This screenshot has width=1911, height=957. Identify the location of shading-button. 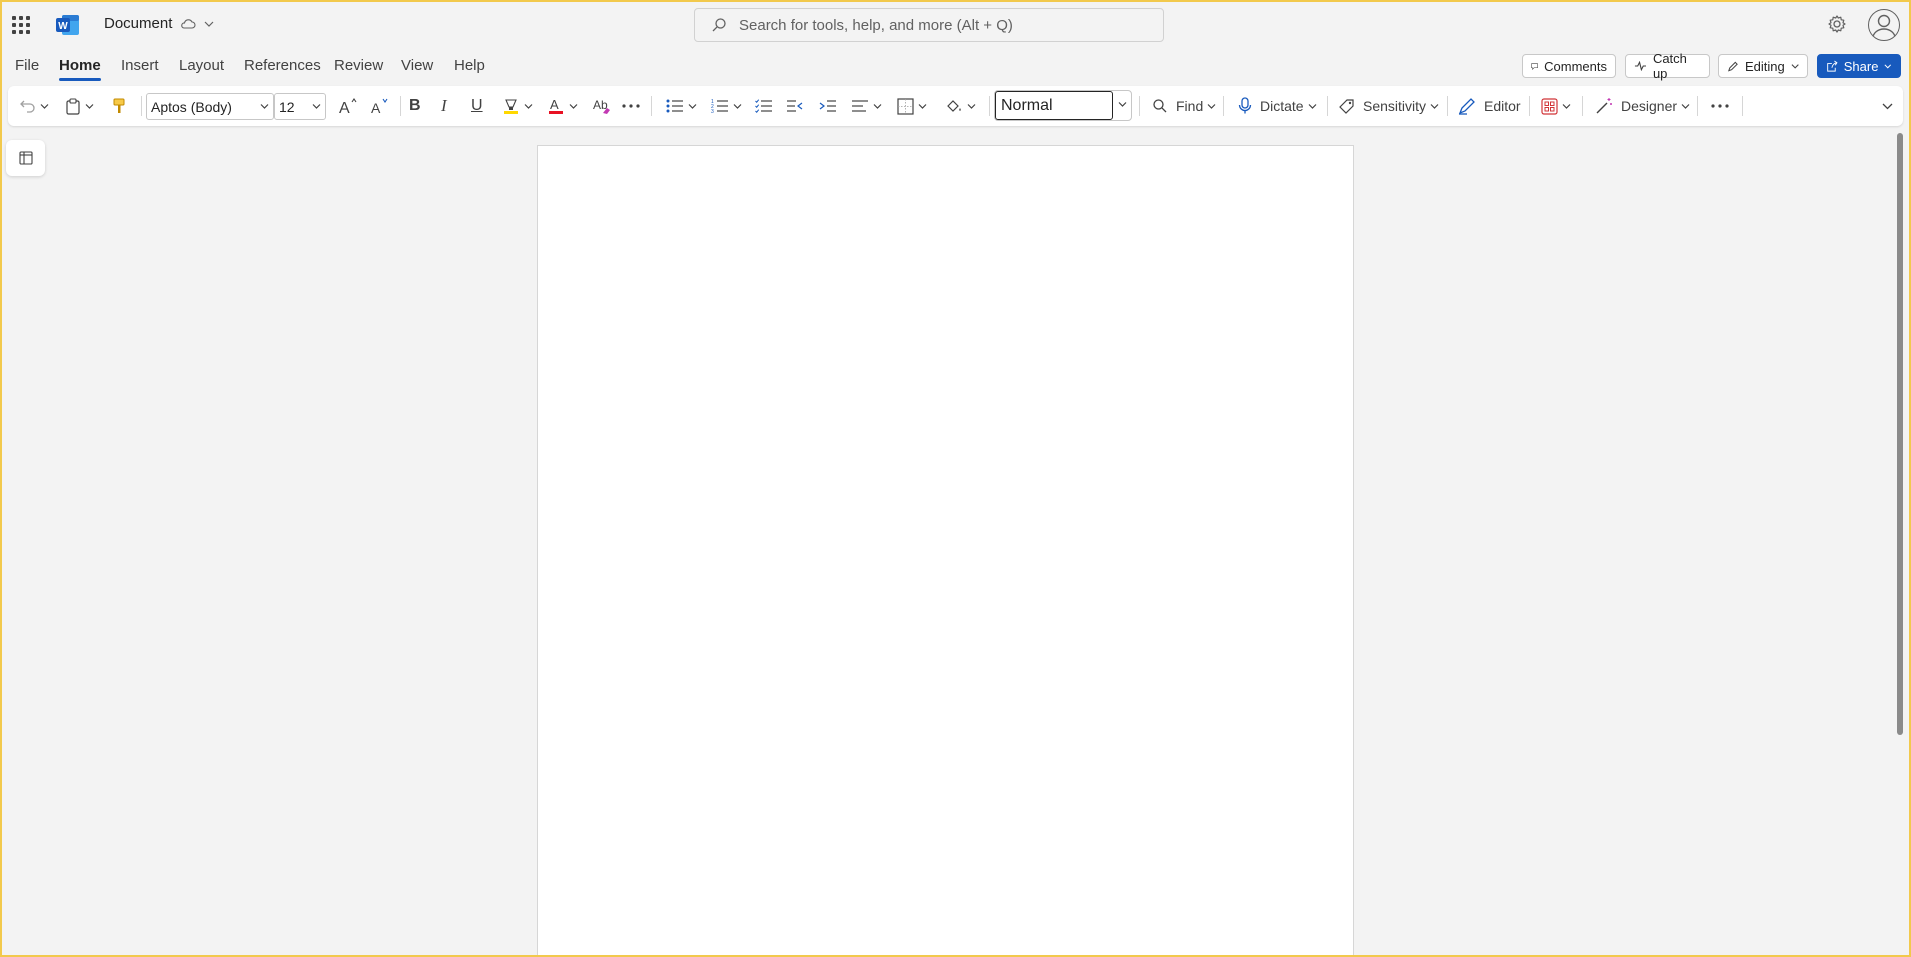
(960, 106).